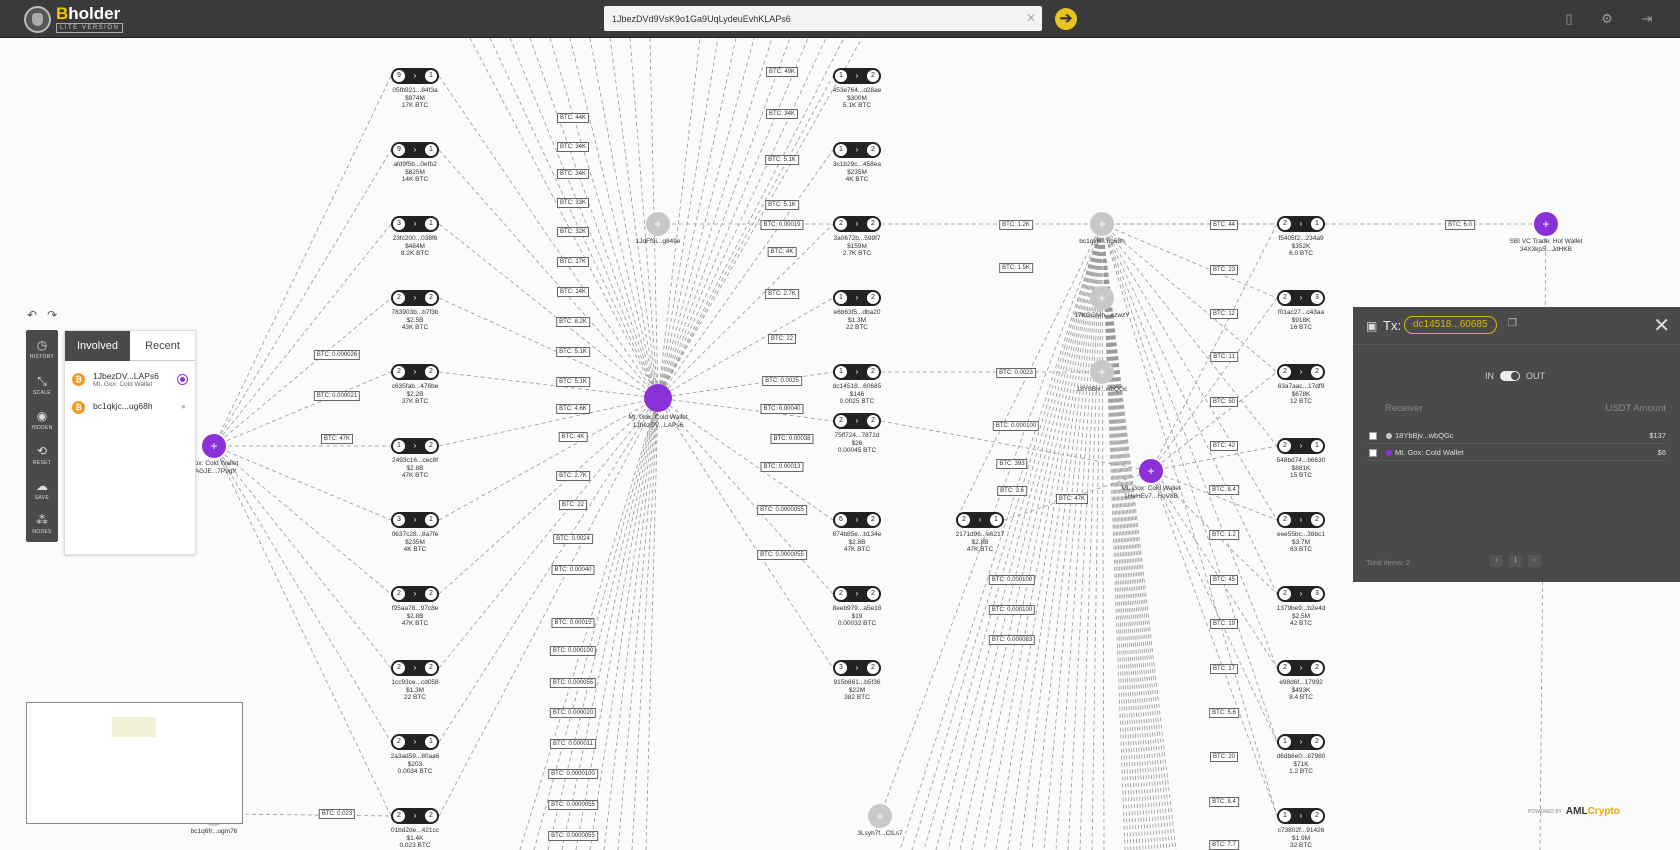 Image resolution: width=1680 pixels, height=850 pixels. Describe the element at coordinates (1012, 640) in the screenshot. I see `edge-amount-label: BTC: 0.000083` at that location.